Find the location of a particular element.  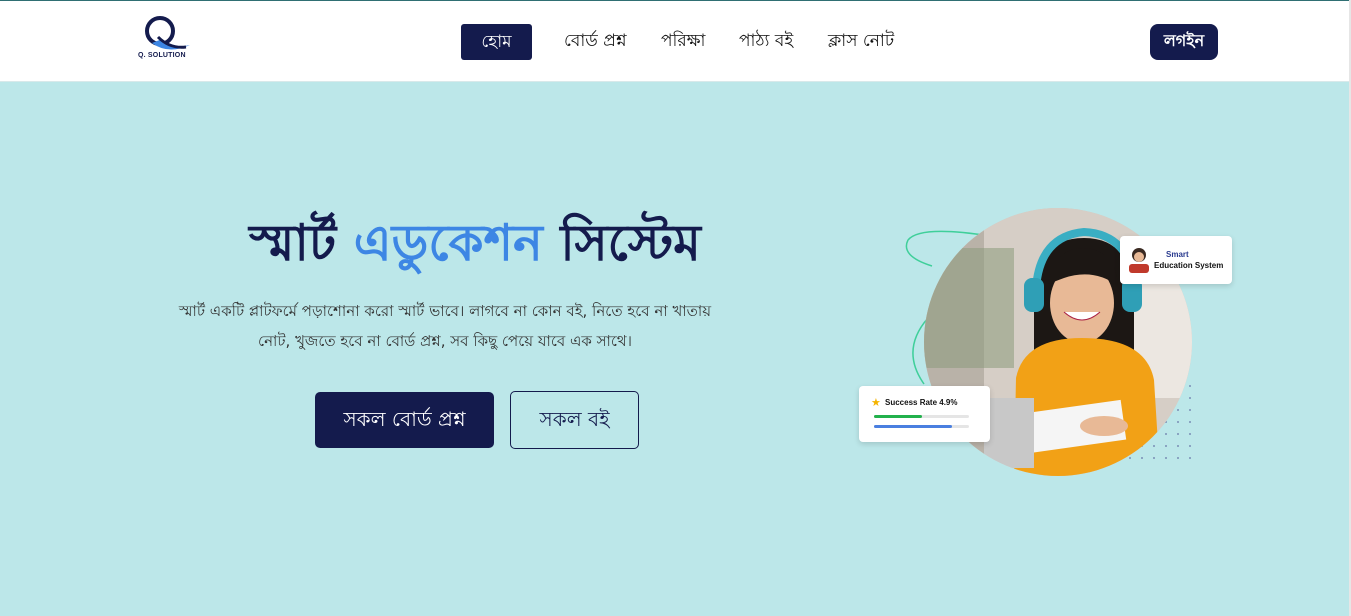

login-button: লগইন is located at coordinates (1184, 42).